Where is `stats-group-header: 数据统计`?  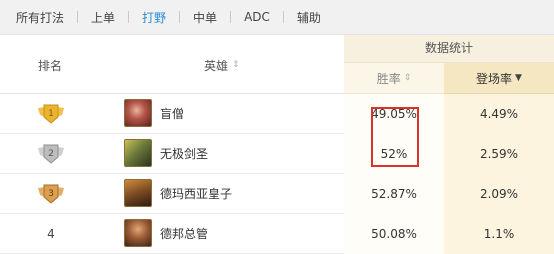 stats-group-header: 数据统计 is located at coordinates (449, 49).